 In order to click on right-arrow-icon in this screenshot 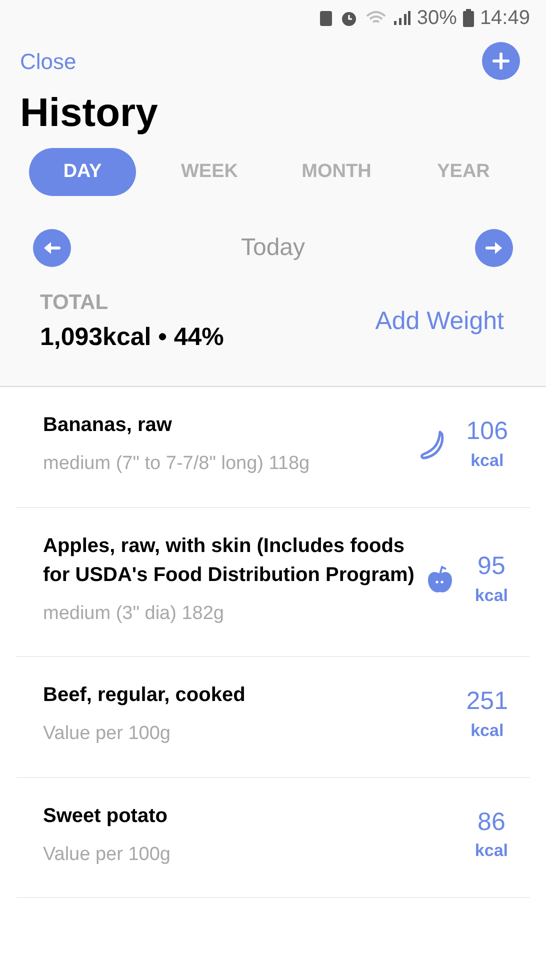, I will do `click(493, 248)`.